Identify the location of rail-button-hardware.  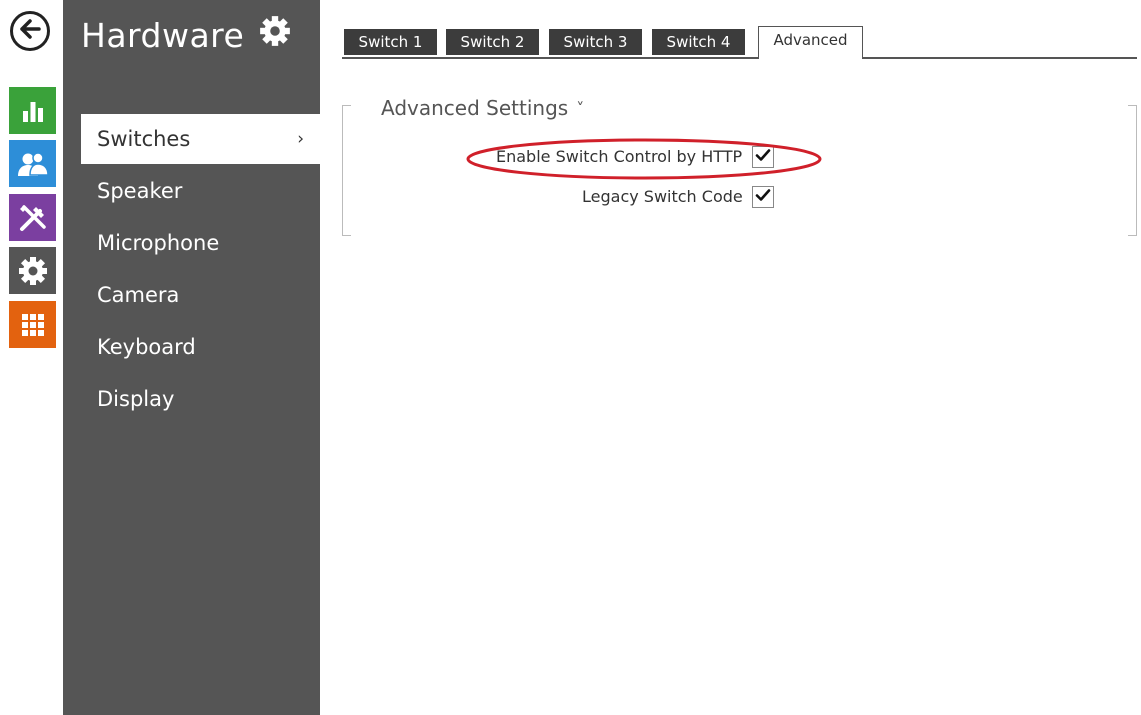
(32, 217).